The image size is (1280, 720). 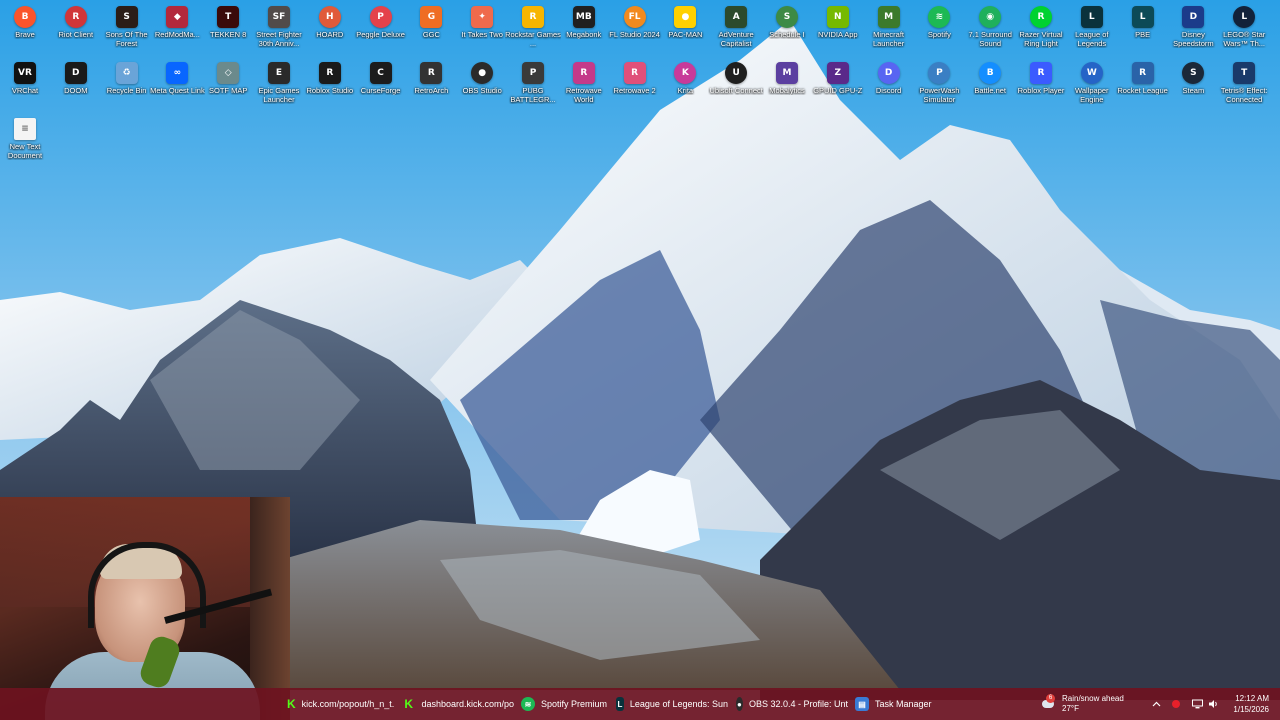 I want to click on desktop-icon-ggc: G GGC, so click(x=431, y=29).